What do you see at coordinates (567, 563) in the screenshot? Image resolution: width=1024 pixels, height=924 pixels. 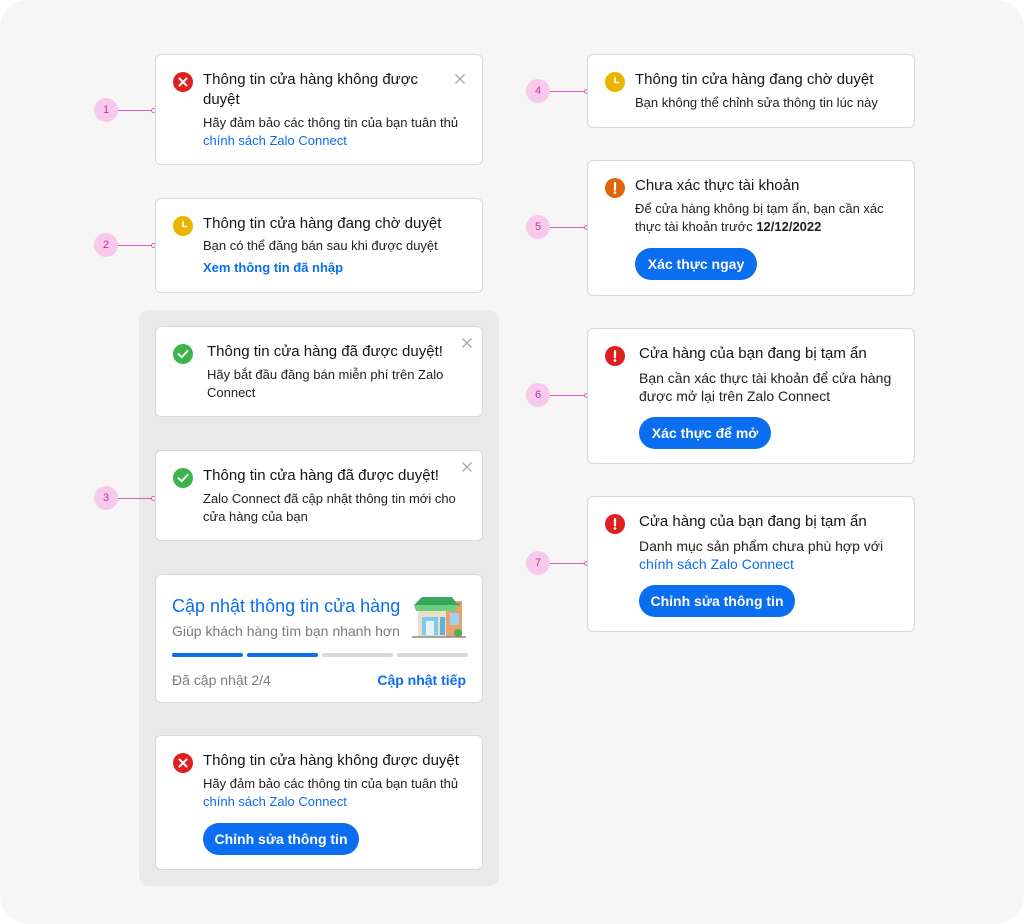 I see `marker-7-line` at bounding box center [567, 563].